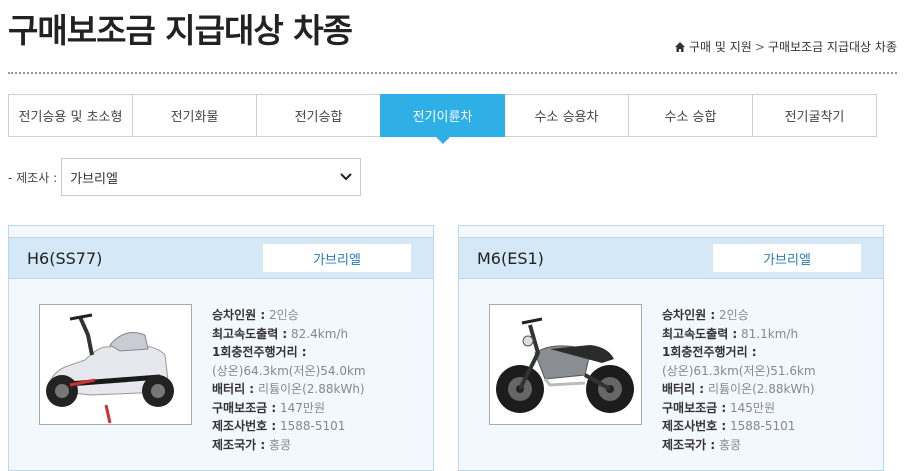 Image resolution: width=907 pixels, height=471 pixels. I want to click on manufacturer-select: 가브리엘, so click(211, 177).